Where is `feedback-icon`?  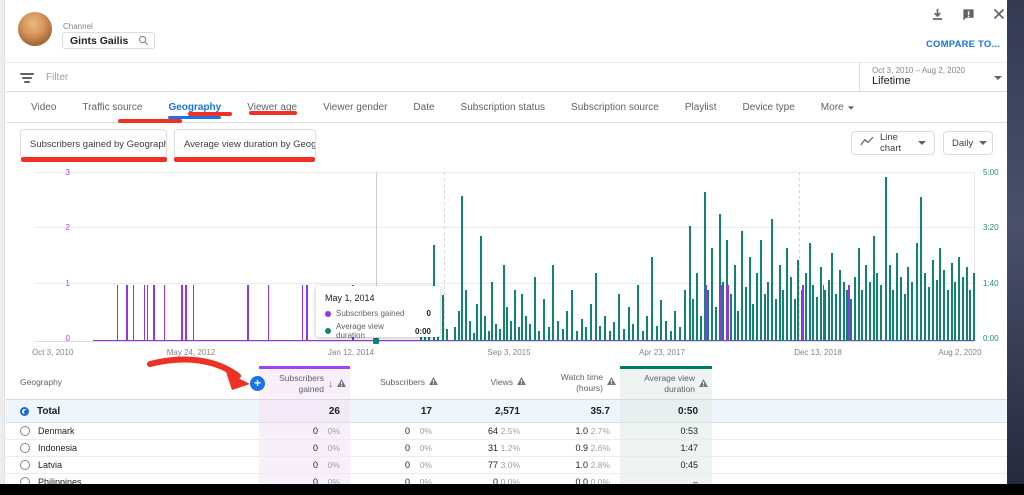 feedback-icon is located at coordinates (968, 14).